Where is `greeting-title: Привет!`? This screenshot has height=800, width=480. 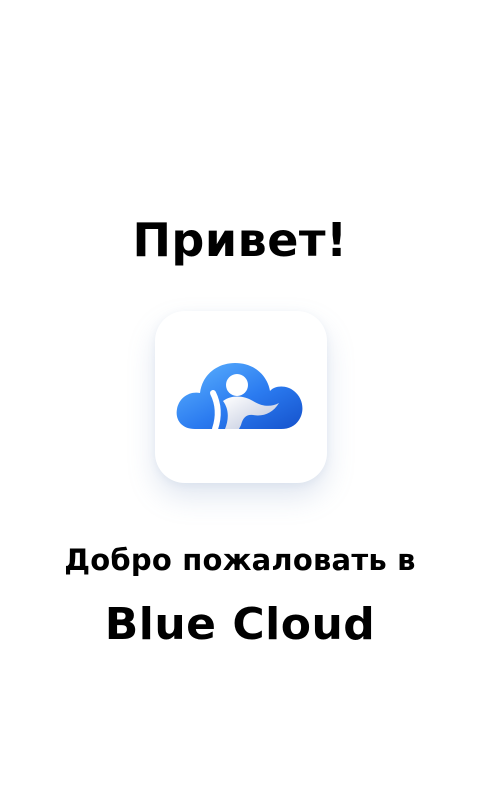 greeting-title: Привет! is located at coordinates (240, 240).